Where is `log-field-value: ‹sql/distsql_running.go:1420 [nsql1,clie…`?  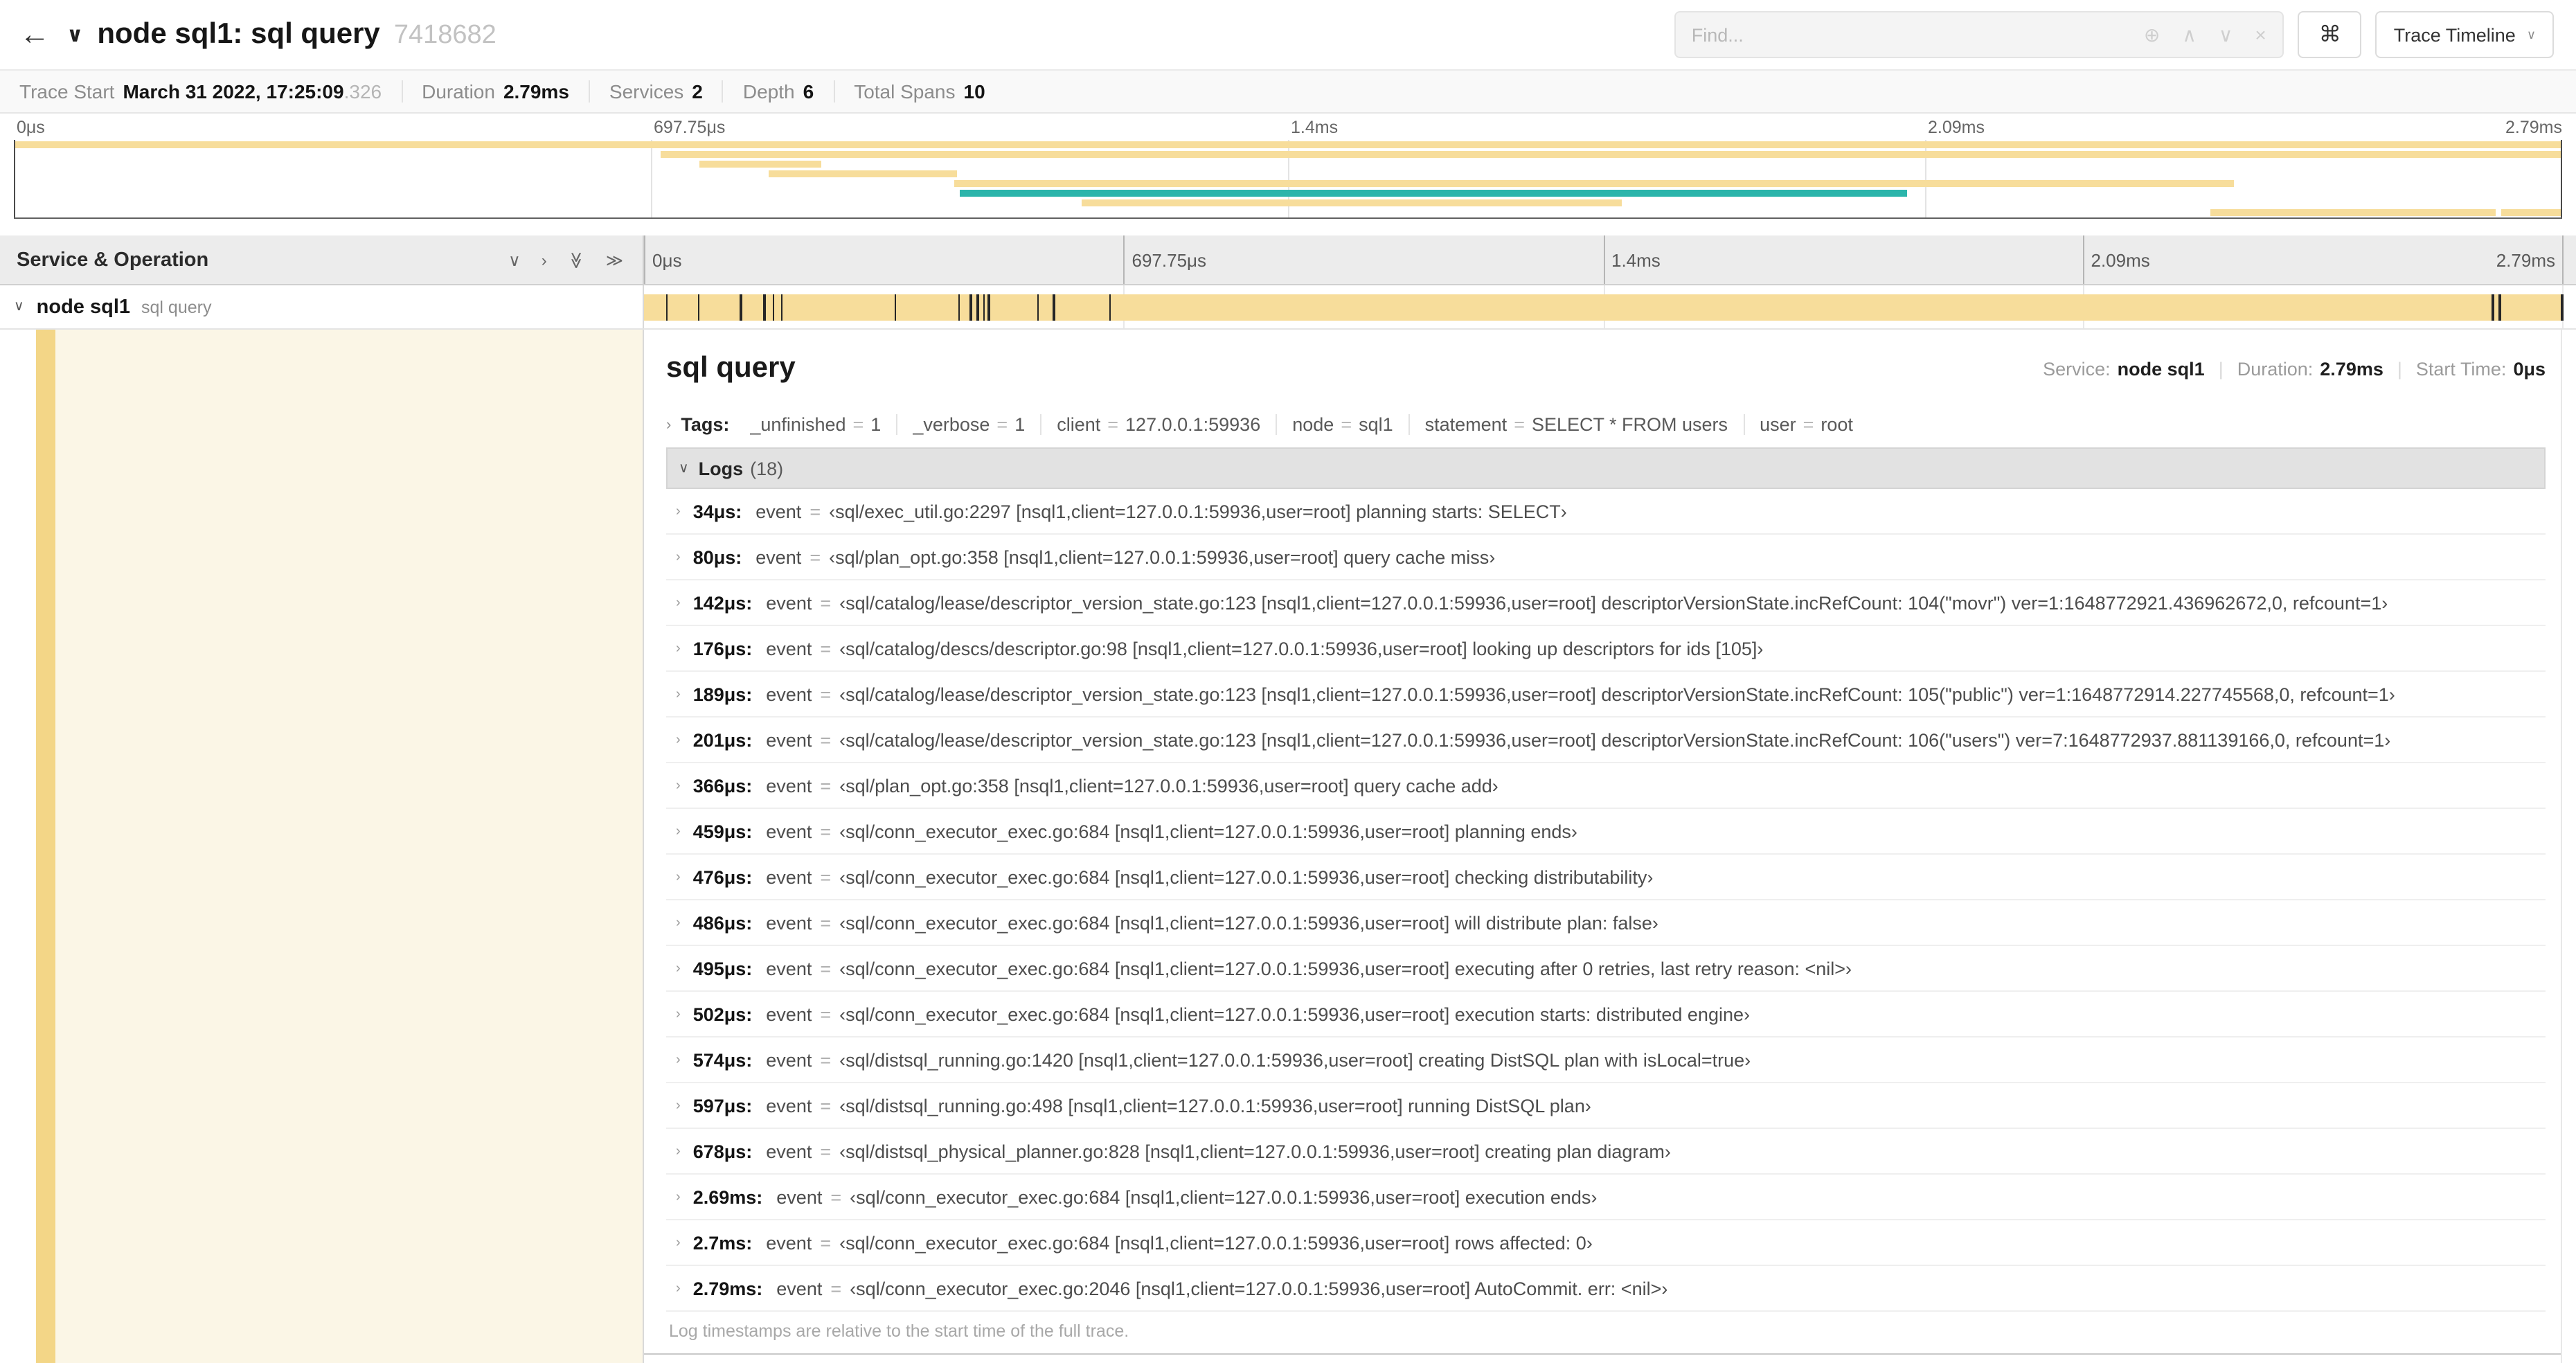 log-field-value: ‹sql/distsql_running.go:1420 [nsql1,clie… is located at coordinates (1295, 1059).